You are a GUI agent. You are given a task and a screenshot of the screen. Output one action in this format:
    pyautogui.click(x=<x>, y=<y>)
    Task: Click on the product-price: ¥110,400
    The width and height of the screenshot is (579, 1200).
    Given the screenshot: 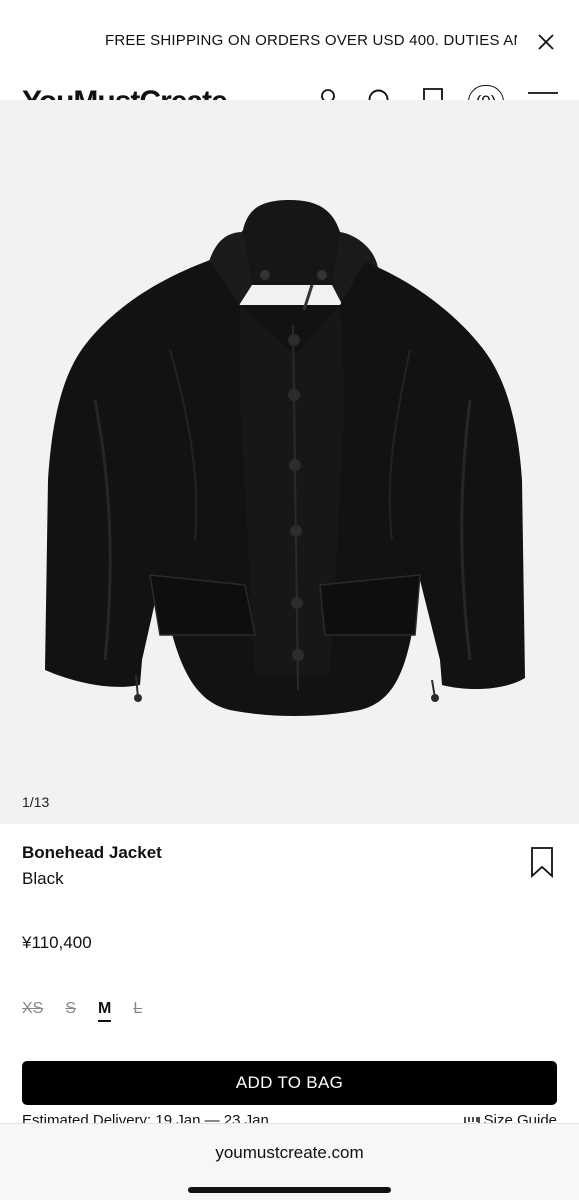 What is the action you would take?
    pyautogui.click(x=57, y=942)
    